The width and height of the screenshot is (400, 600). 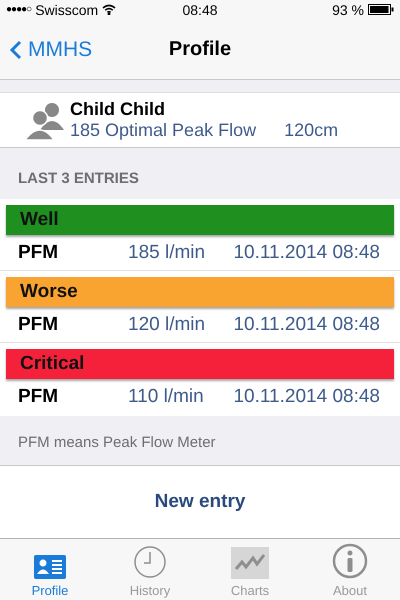 What do you see at coordinates (66, 10) in the screenshot?
I see `carrier-name: Swisscom` at bounding box center [66, 10].